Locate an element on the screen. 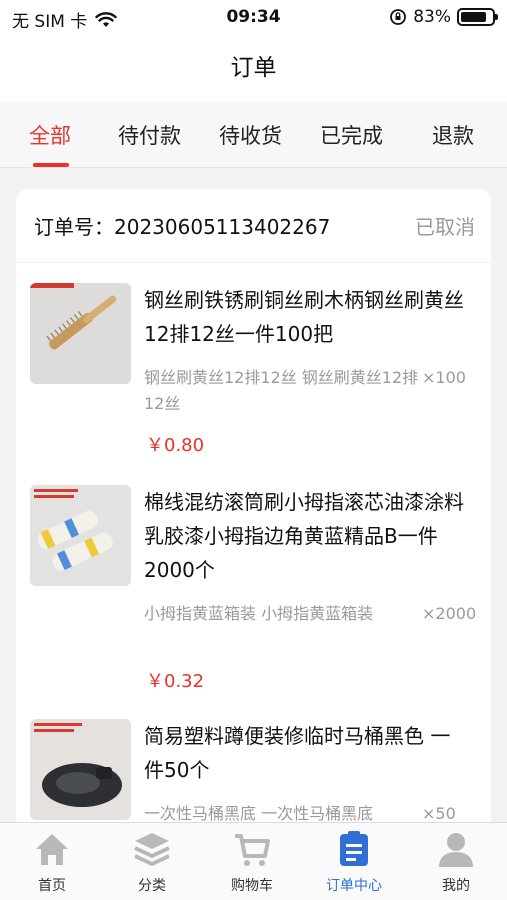 This screenshot has height=900, width=507. product-spec: 钢丝刷黄丝12排12丝 钢丝刷黄丝12排12丝 is located at coordinates (281, 390).